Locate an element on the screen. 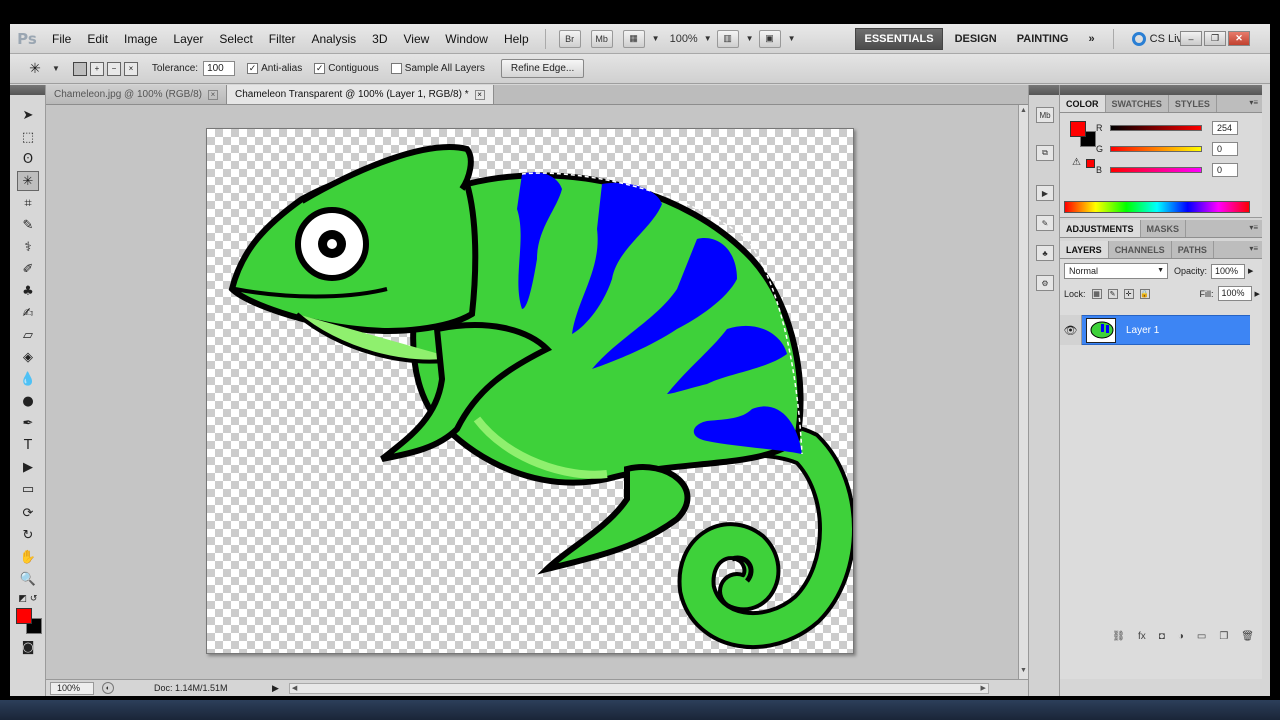  layer-mask-icon: ◘ is located at coordinates (1162, 636).